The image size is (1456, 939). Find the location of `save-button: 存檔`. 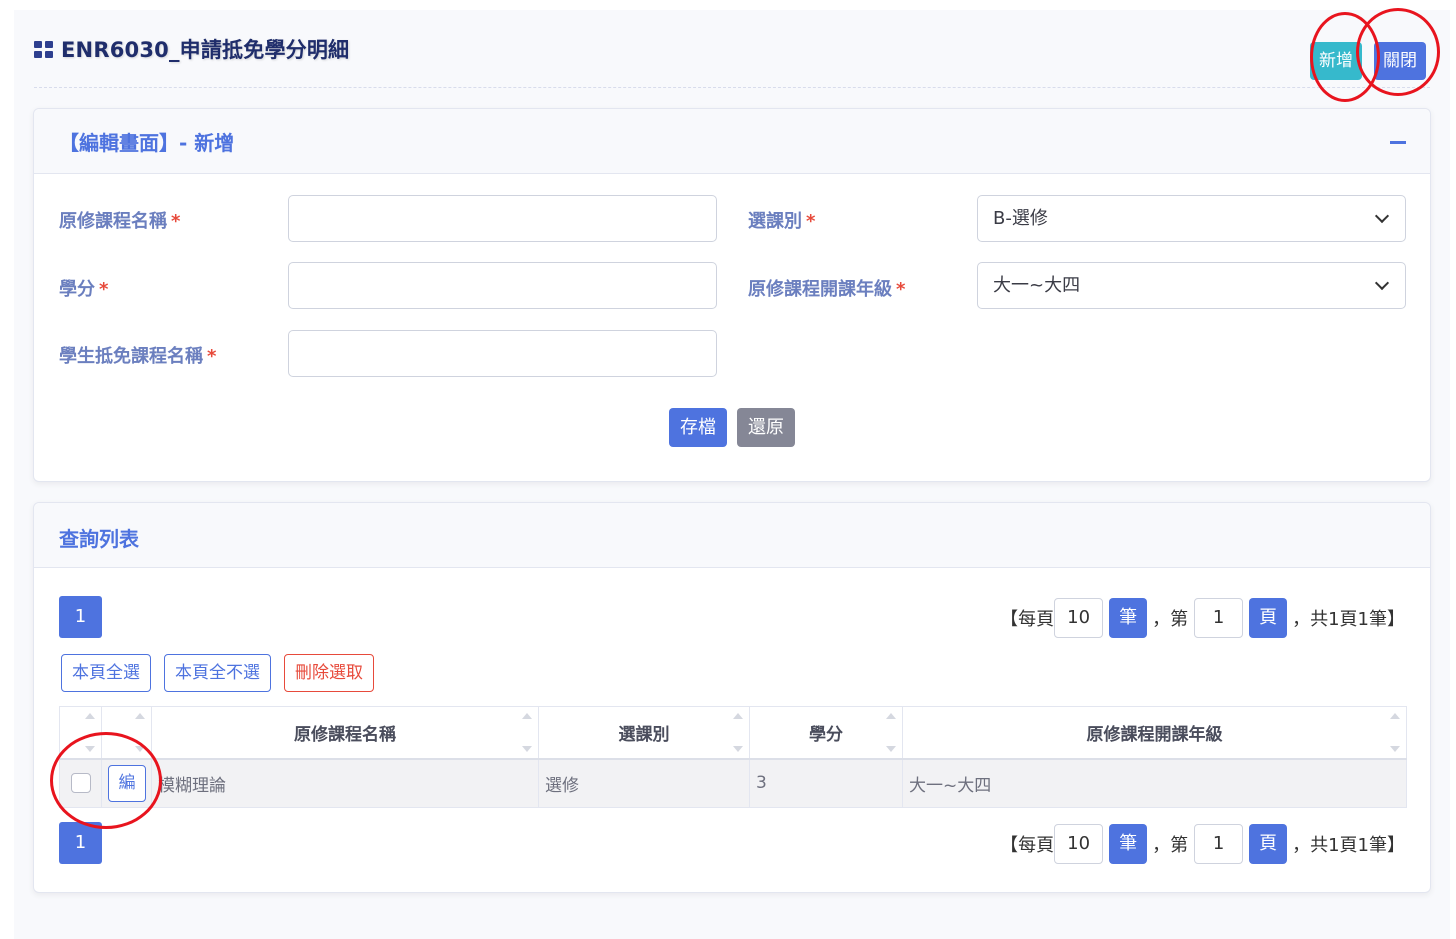

save-button: 存檔 is located at coordinates (698, 427).